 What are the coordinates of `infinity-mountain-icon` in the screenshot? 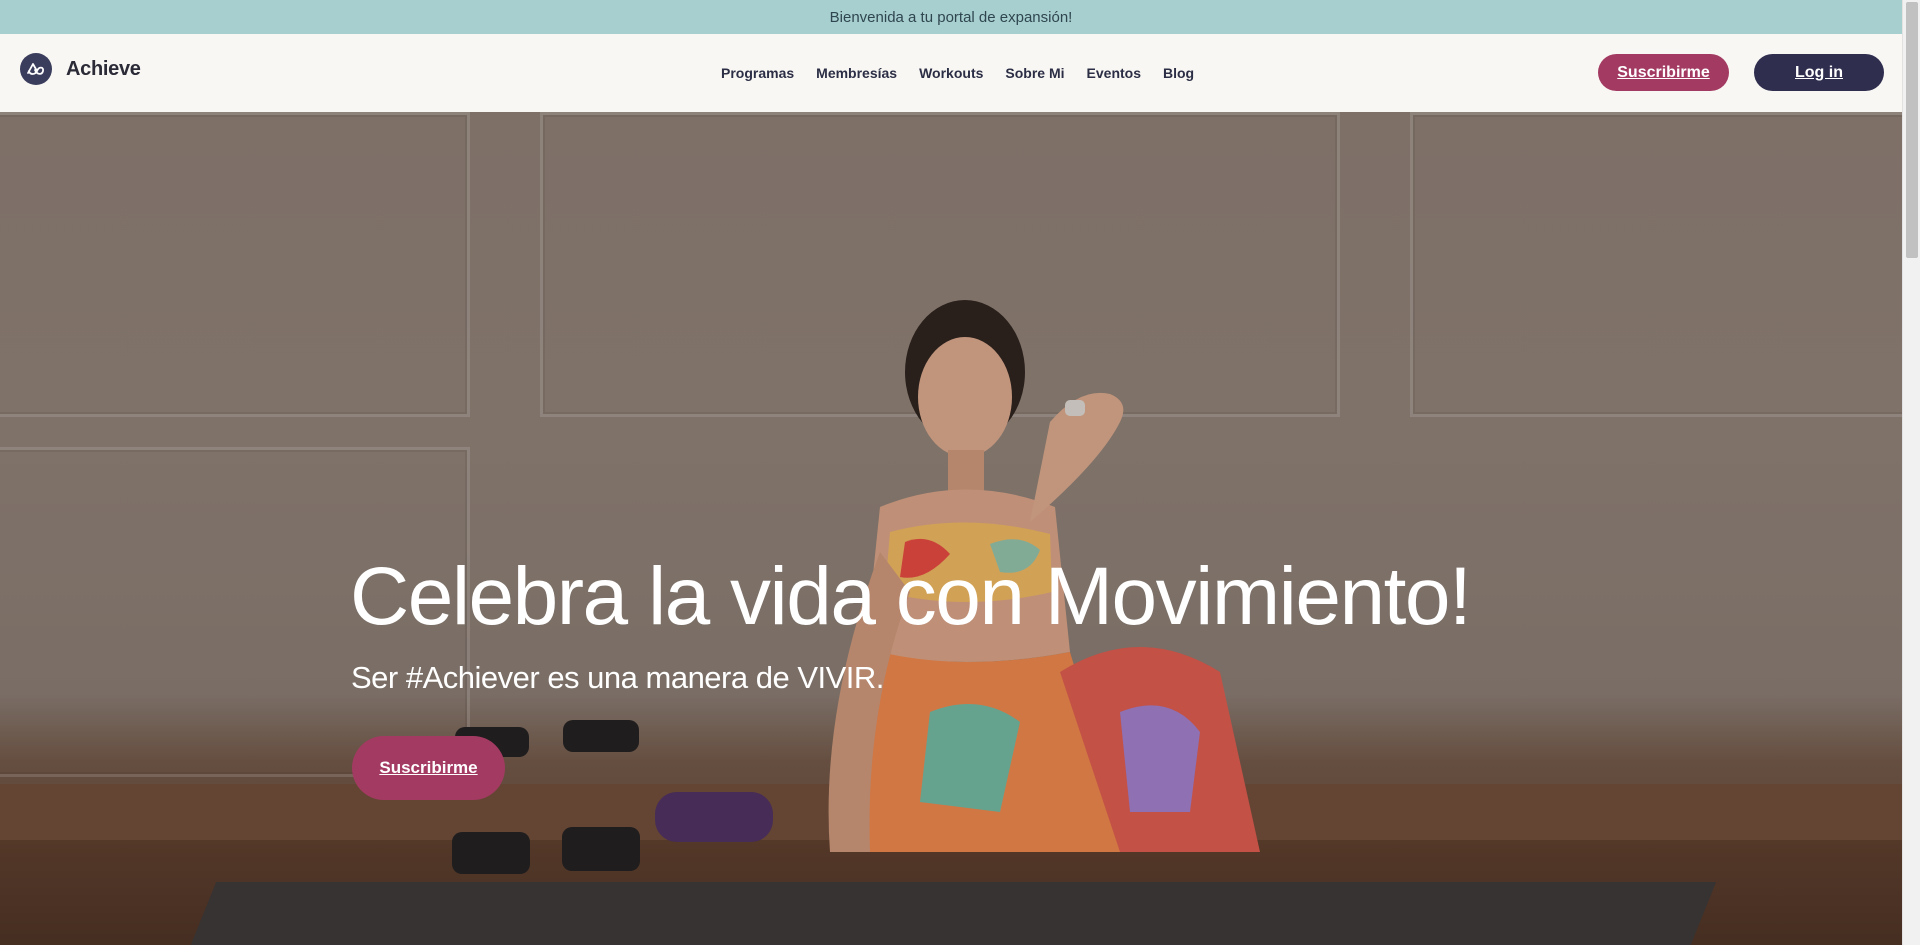 It's located at (36, 69).